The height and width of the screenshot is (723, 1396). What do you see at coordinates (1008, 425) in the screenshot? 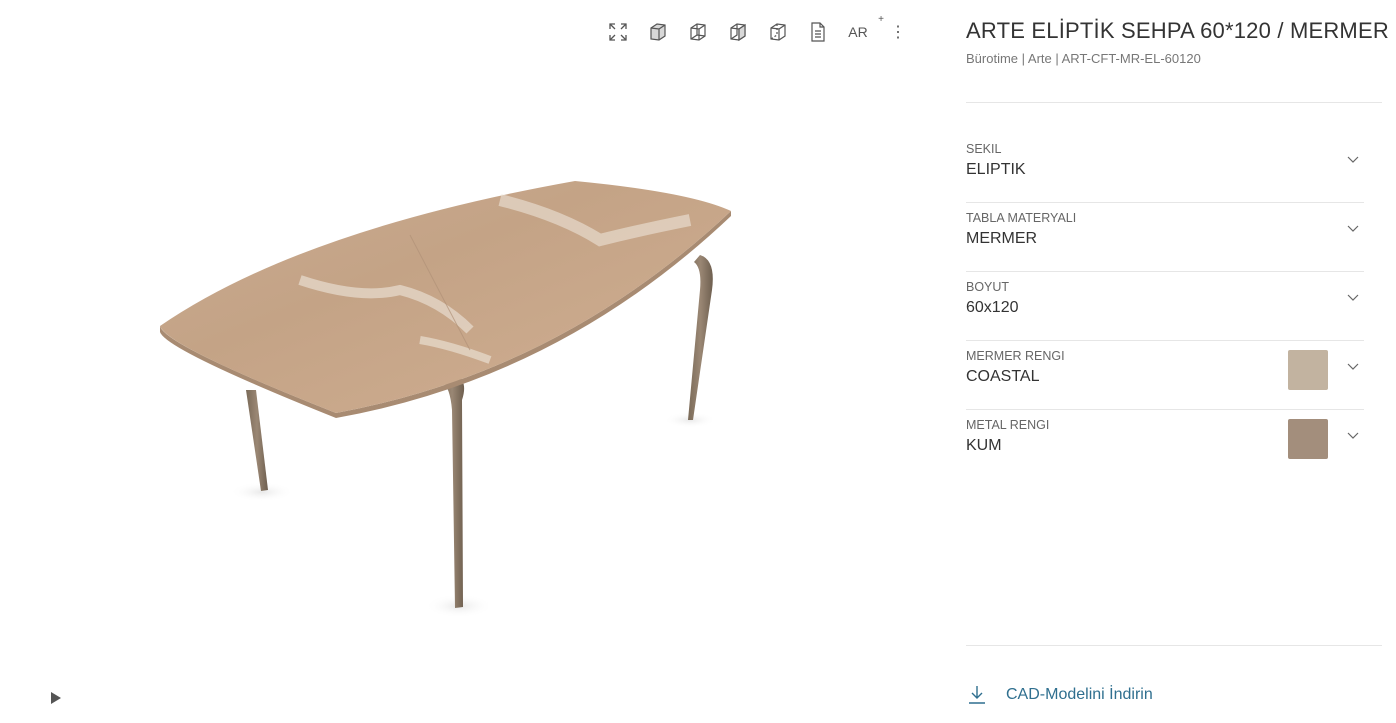
I see `option-label: METAL RENGI` at bounding box center [1008, 425].